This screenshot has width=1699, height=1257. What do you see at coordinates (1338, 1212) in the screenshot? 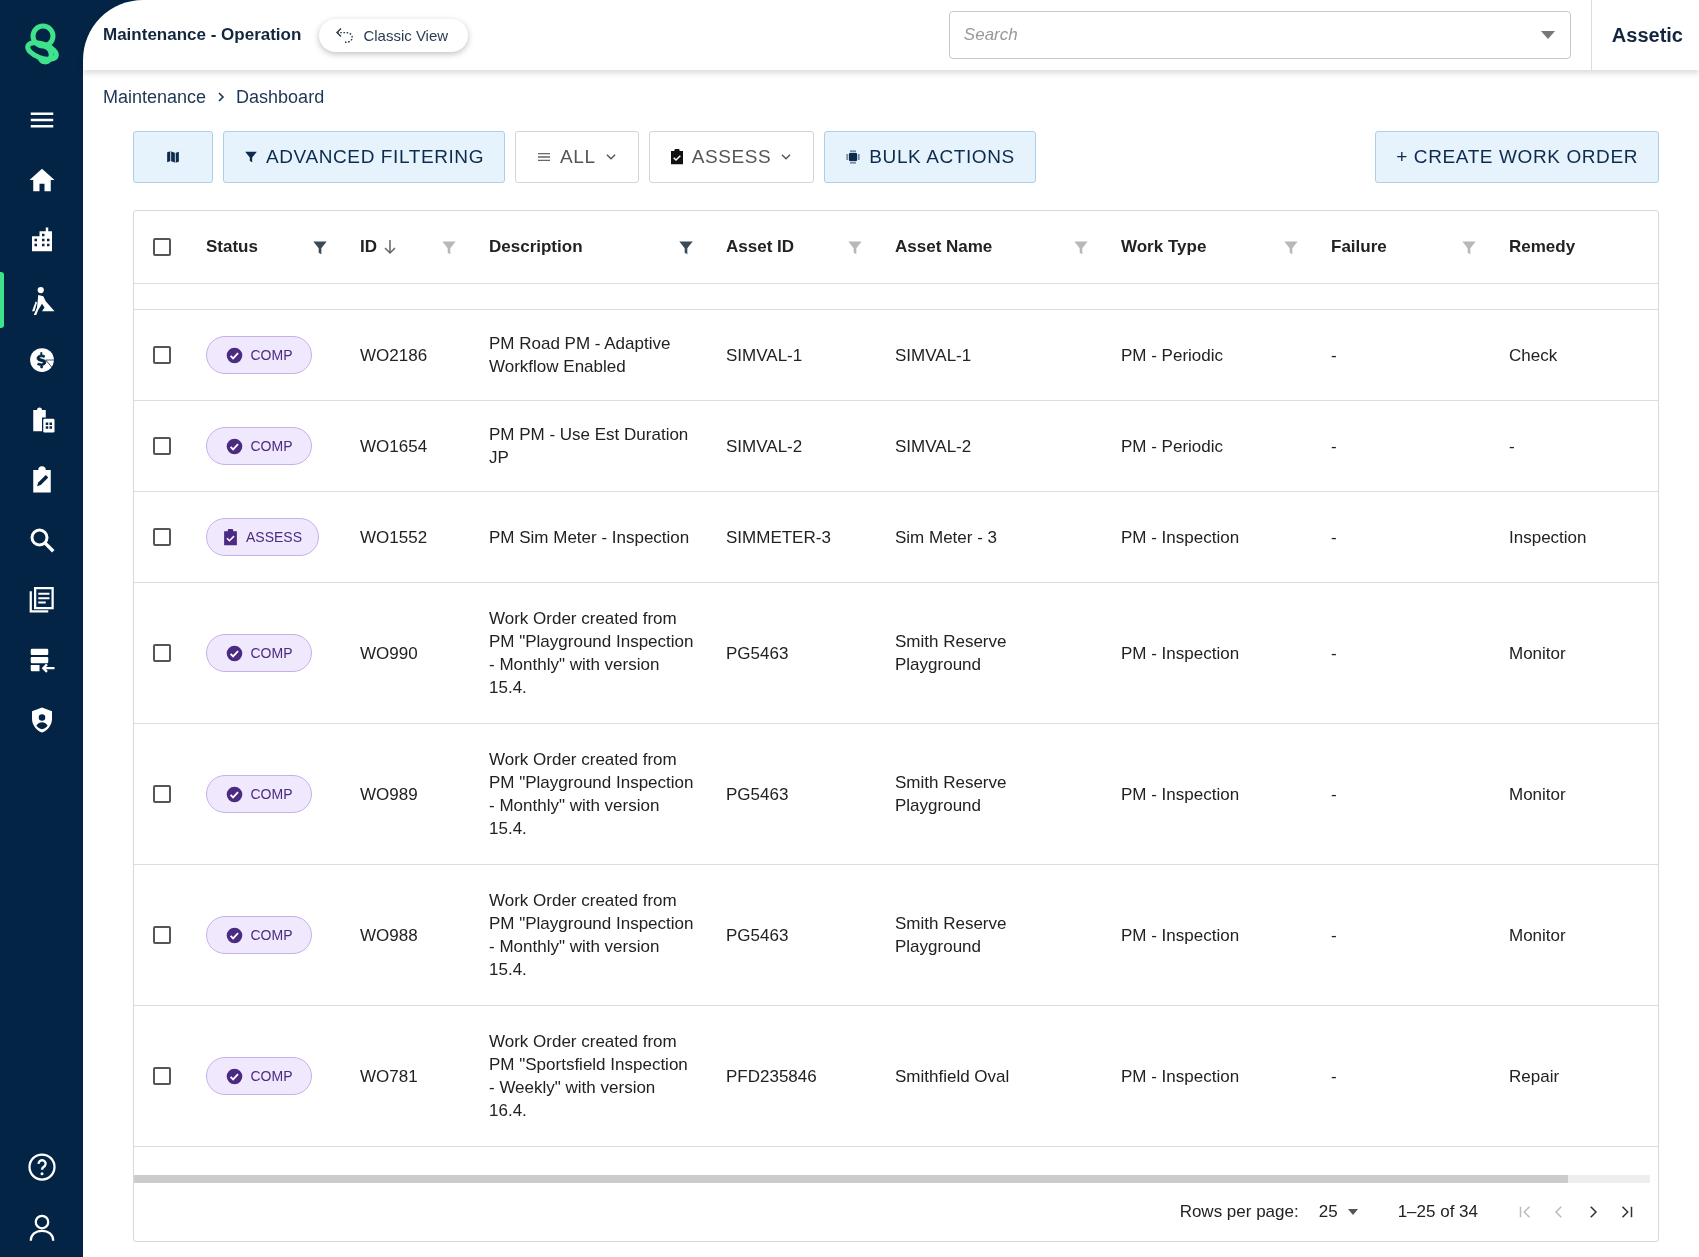
I see `rows-per-page-select: 25` at bounding box center [1338, 1212].